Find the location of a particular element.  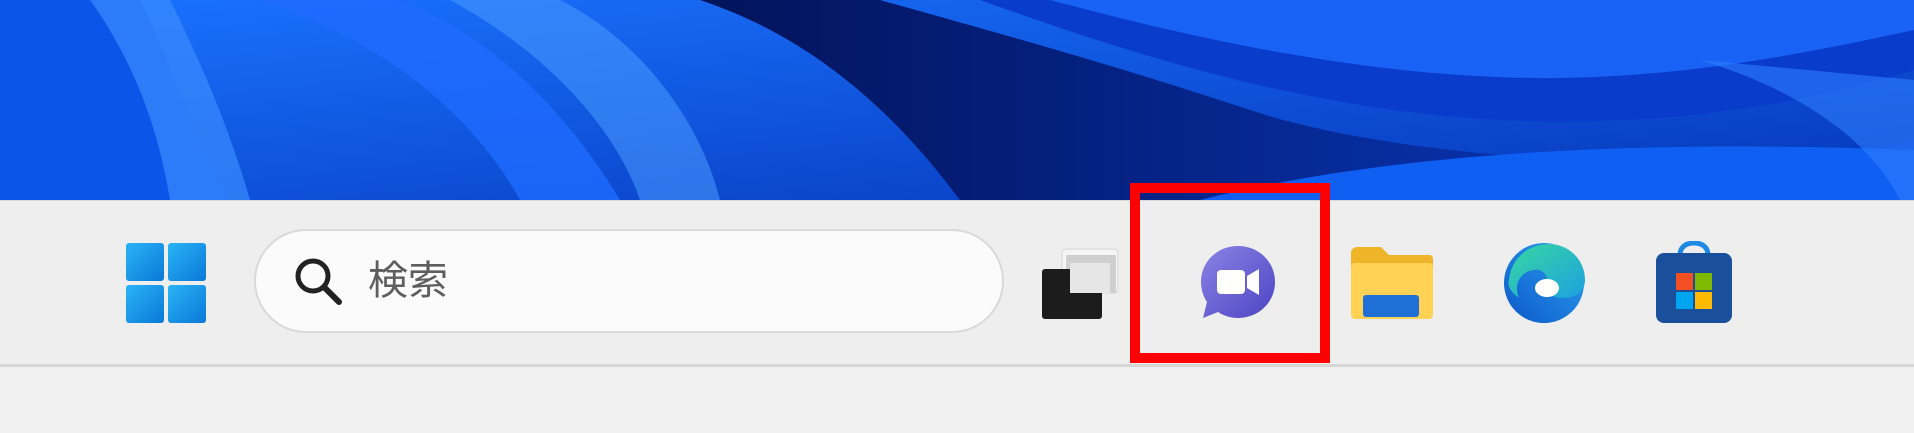

search-input is located at coordinates (648, 281).